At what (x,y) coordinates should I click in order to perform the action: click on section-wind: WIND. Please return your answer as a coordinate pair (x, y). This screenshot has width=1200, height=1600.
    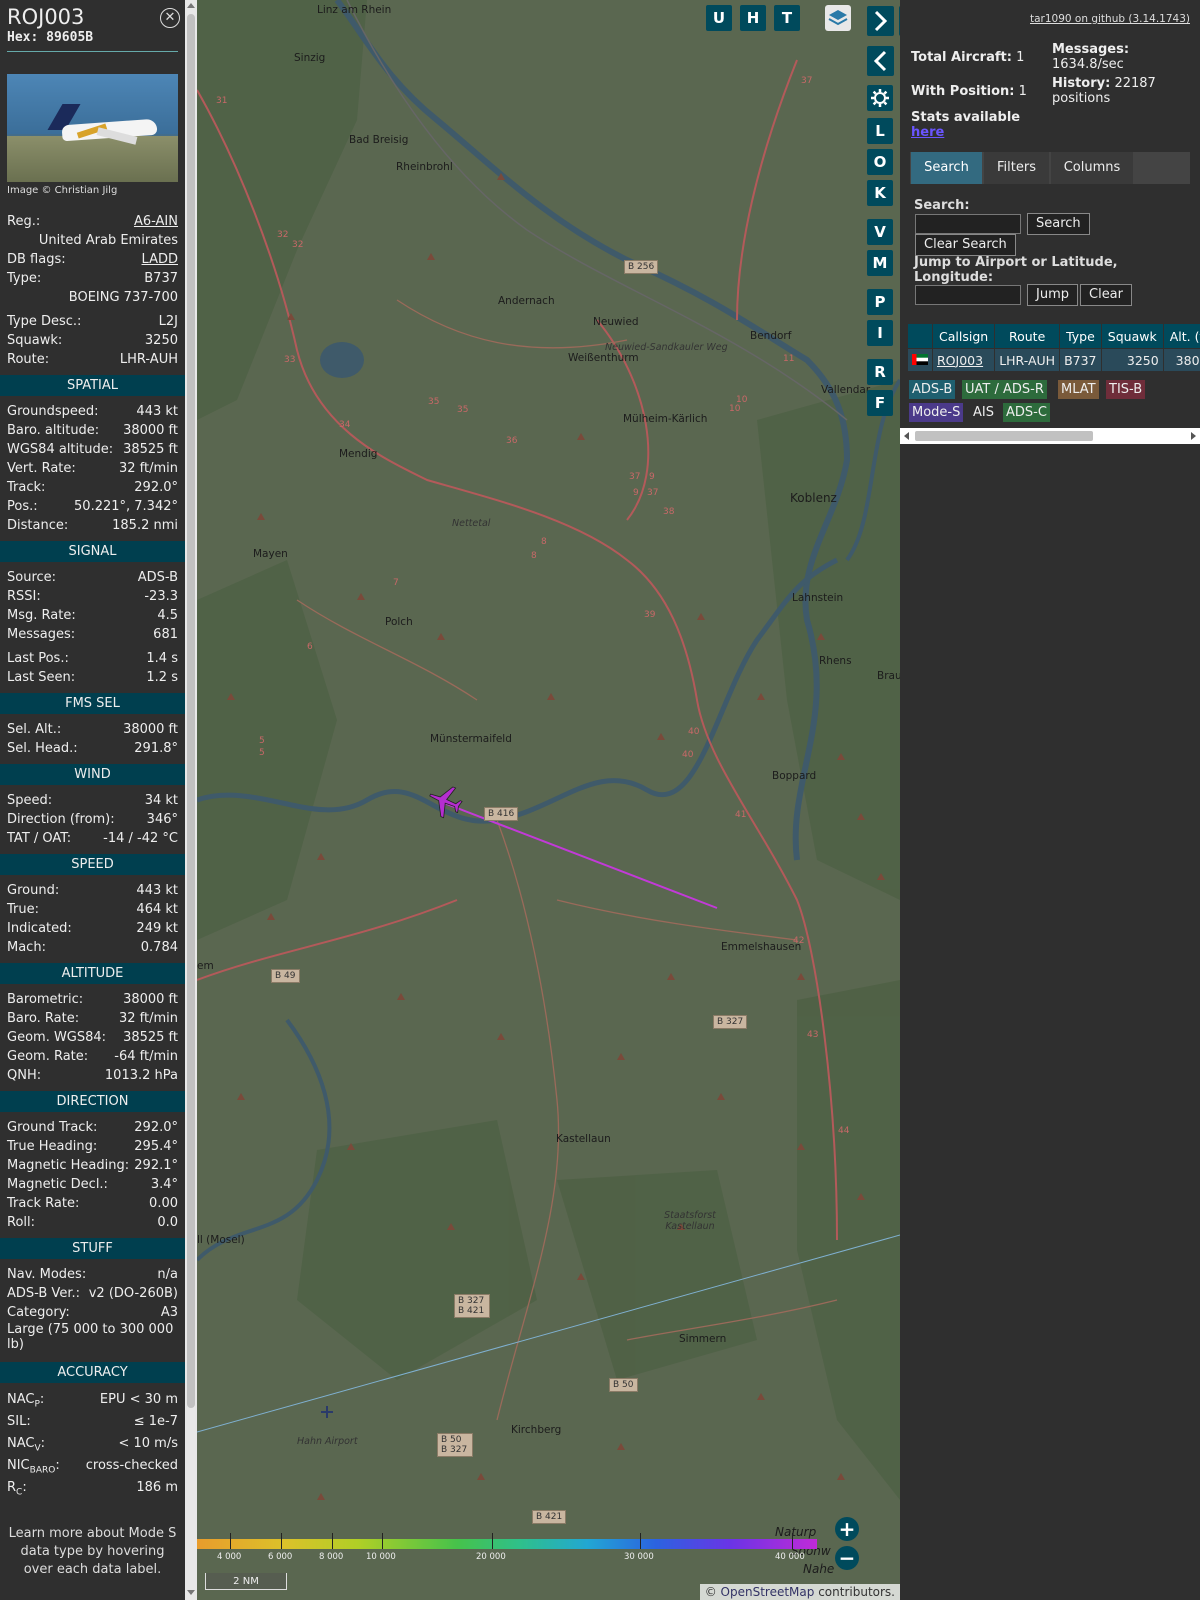
    Looking at the image, I should click on (92, 774).